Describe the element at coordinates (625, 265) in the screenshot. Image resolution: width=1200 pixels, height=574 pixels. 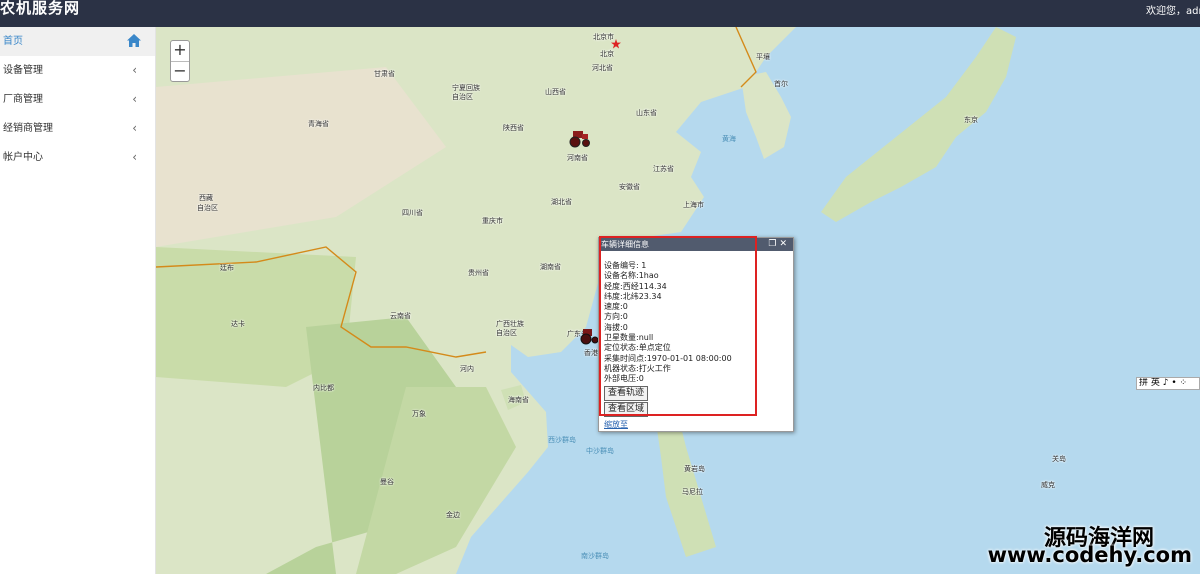
I see `info-line: 设备编号: 1` at that location.